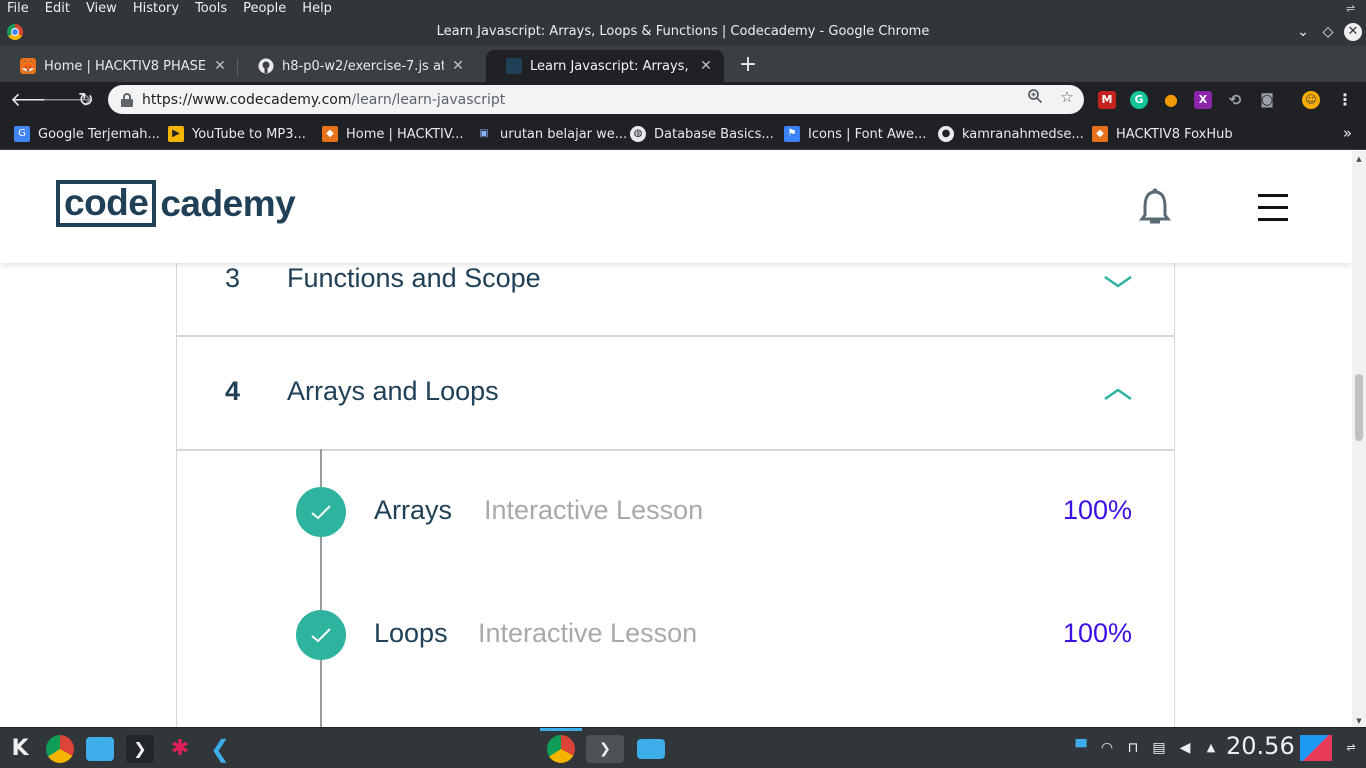 The image size is (1366, 768). Describe the element at coordinates (1353, 9) in the screenshot. I see `menubar-settings-icon: ⇌` at that location.